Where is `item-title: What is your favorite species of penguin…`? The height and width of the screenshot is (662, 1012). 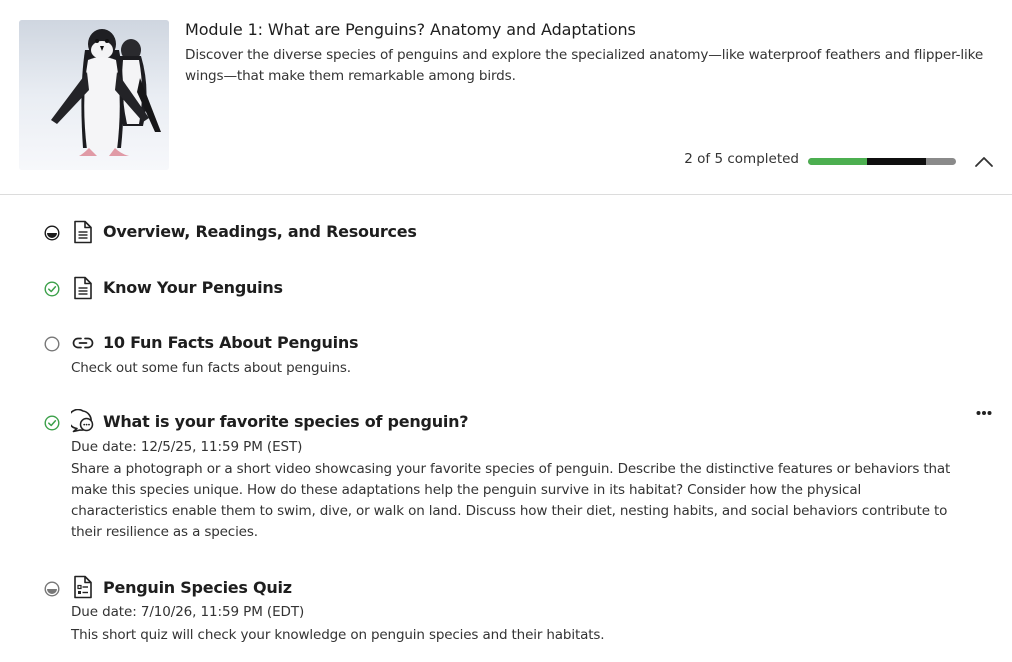 item-title: What is your favorite species of penguin… is located at coordinates (286, 421).